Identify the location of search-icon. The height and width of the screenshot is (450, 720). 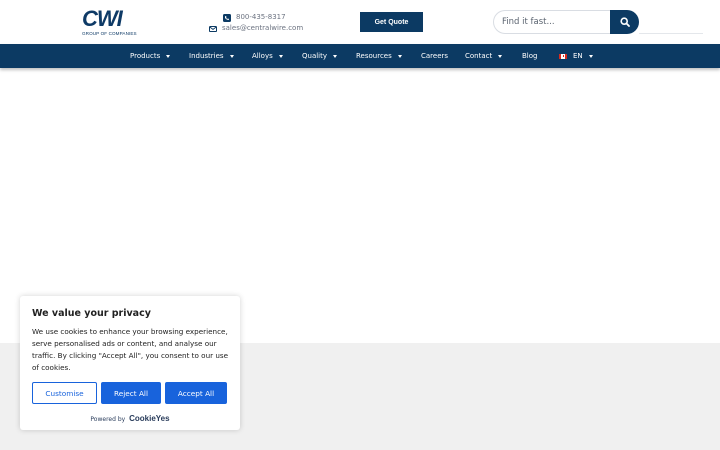
(624, 22).